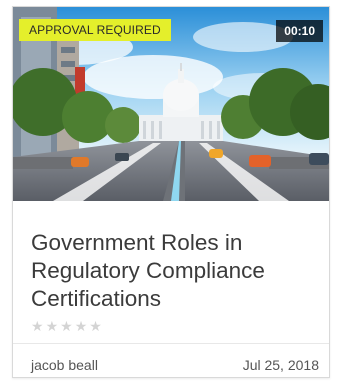 Image resolution: width=340 pixels, height=387 pixels. Describe the element at coordinates (280, 365) in the screenshot. I see `publish-date: Jul 25, 2018` at that location.